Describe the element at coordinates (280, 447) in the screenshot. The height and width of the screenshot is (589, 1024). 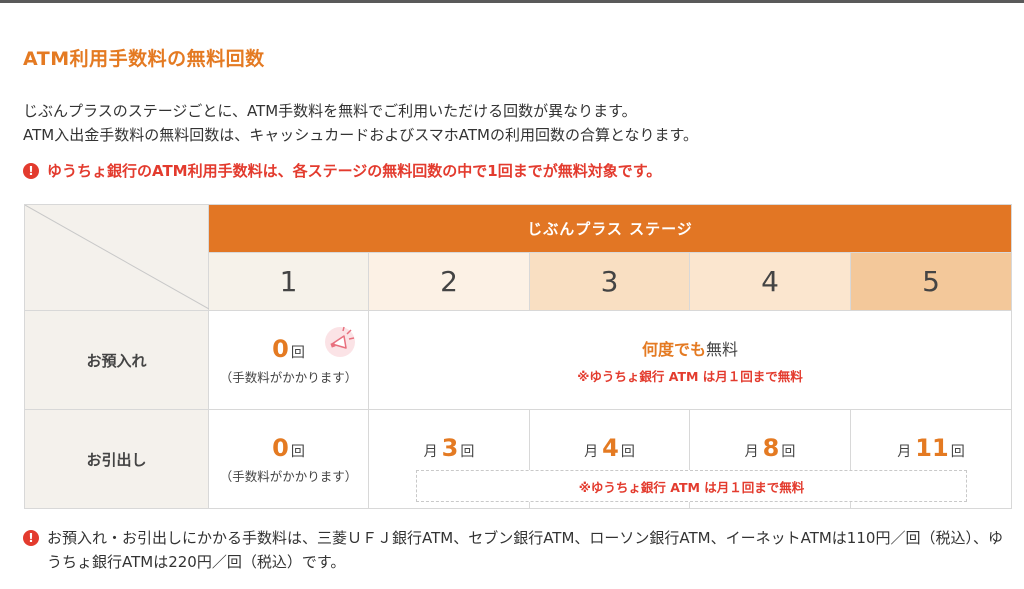
I see `withdraw-count-value: 0` at that location.